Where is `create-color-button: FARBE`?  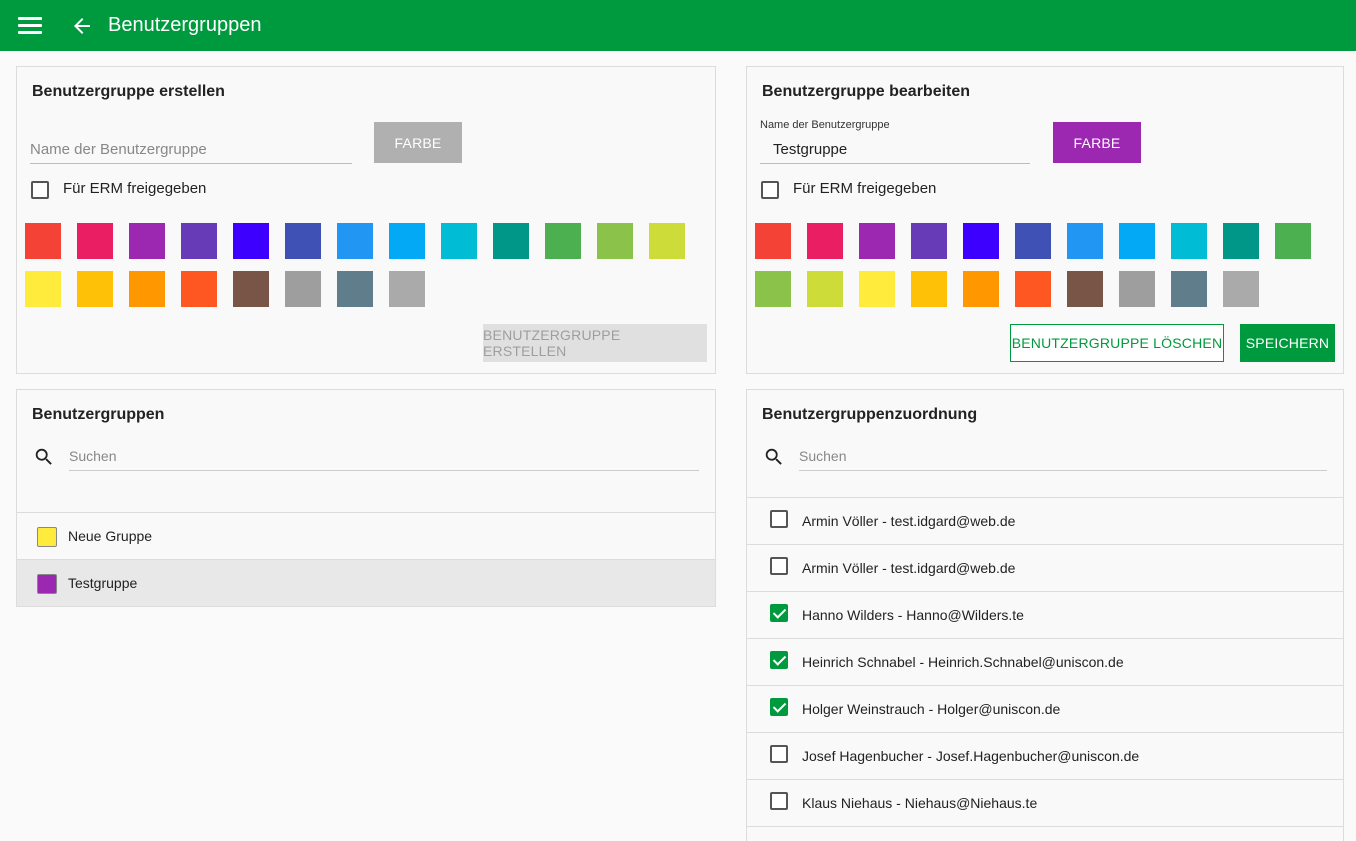
create-color-button: FARBE is located at coordinates (418, 142).